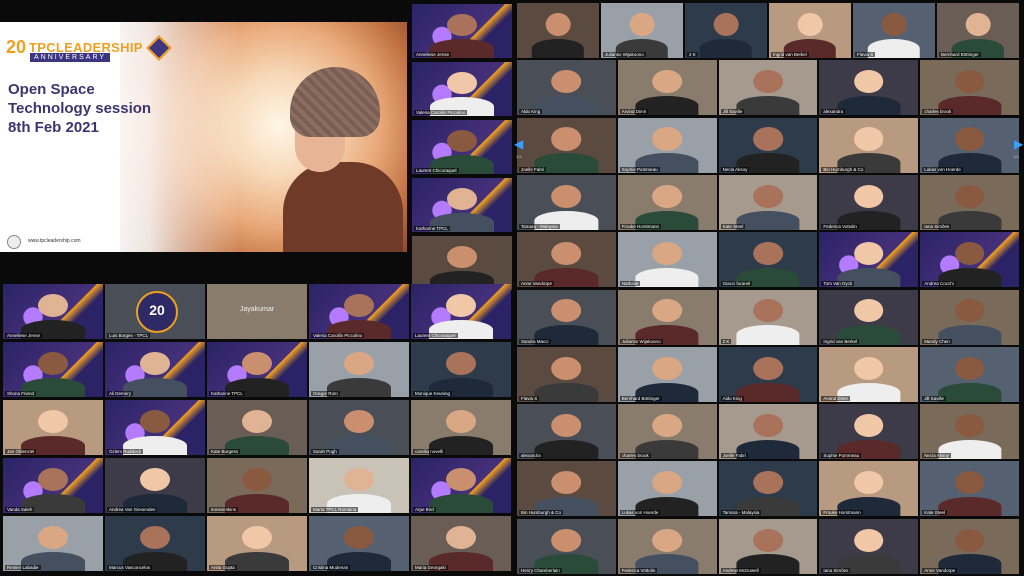 This screenshot has height=576, width=1024. I want to click on participant-name: Tamara - Malaysia, so click(741, 513).